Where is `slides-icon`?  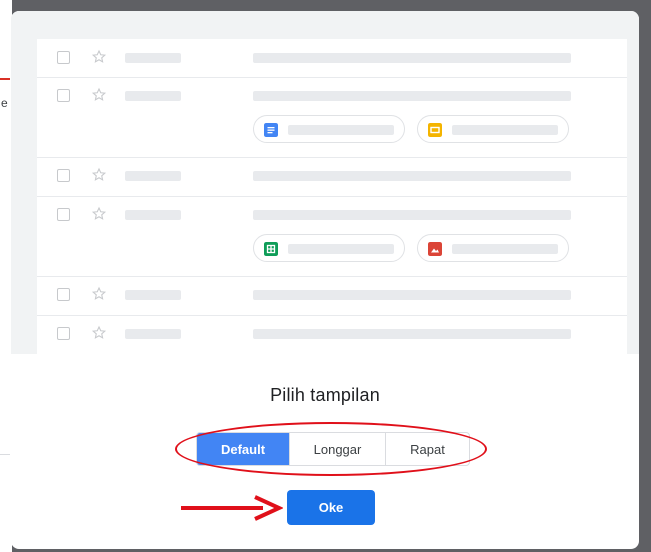
slides-icon is located at coordinates (435, 130).